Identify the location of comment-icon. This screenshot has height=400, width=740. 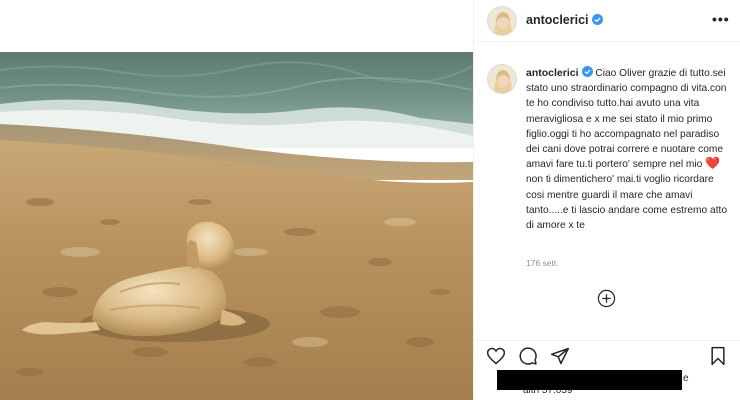
(528, 356).